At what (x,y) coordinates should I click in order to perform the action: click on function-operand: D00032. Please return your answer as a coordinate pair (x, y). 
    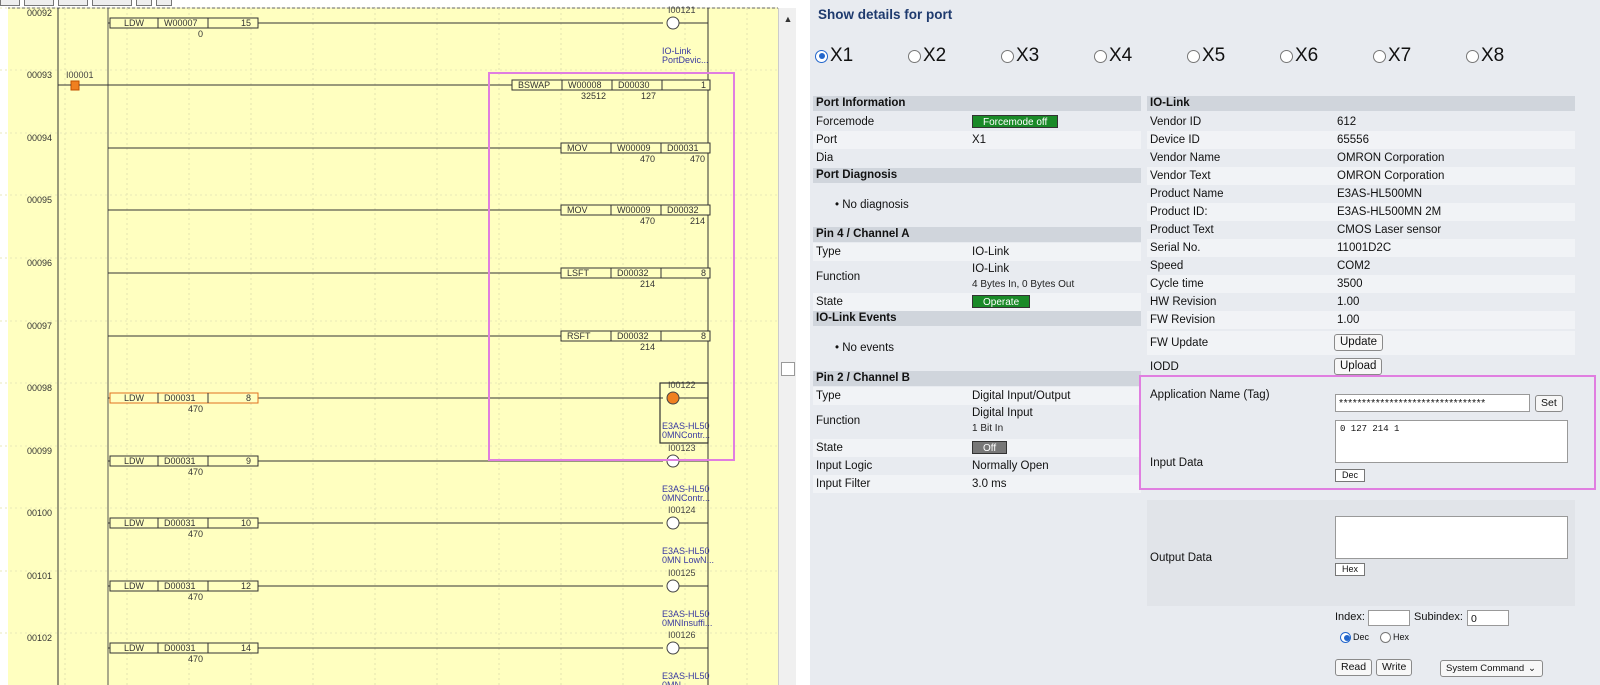
    Looking at the image, I should click on (633, 336).